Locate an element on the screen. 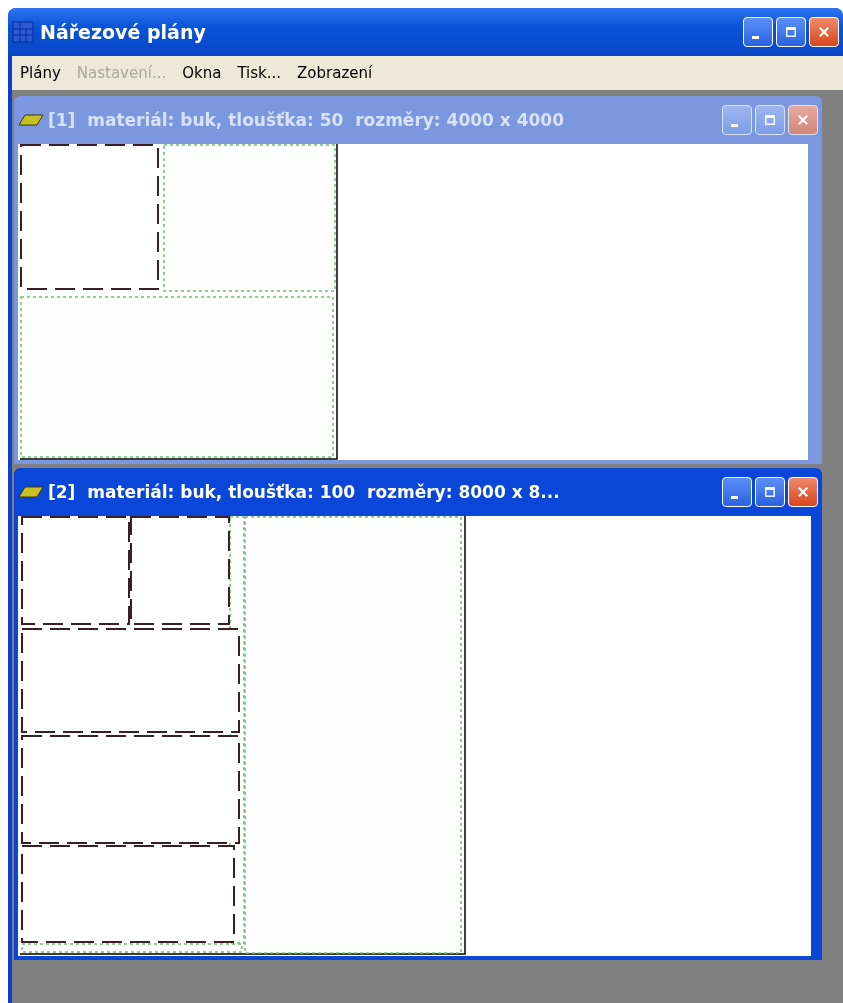  maximize-button is located at coordinates (770, 120).